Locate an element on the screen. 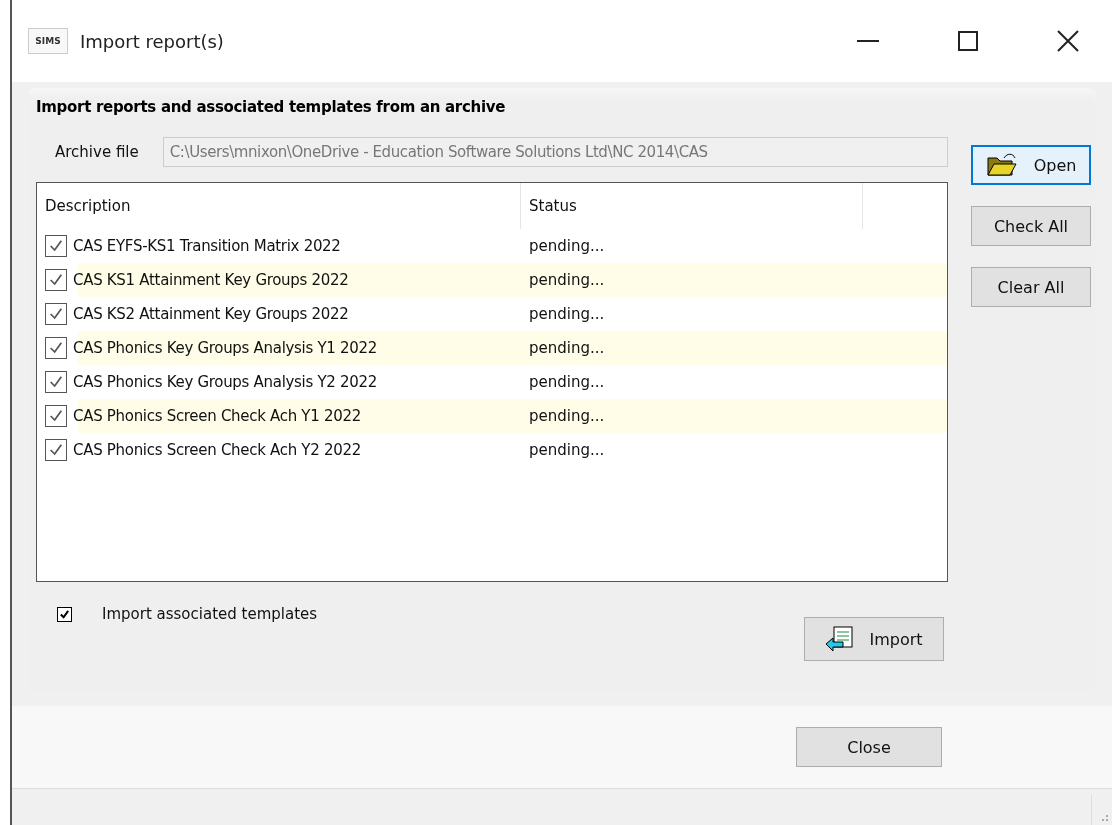 The image size is (1112, 825). report-description: CAS KS2 Attainment Key Groups 2022 is located at coordinates (211, 314).